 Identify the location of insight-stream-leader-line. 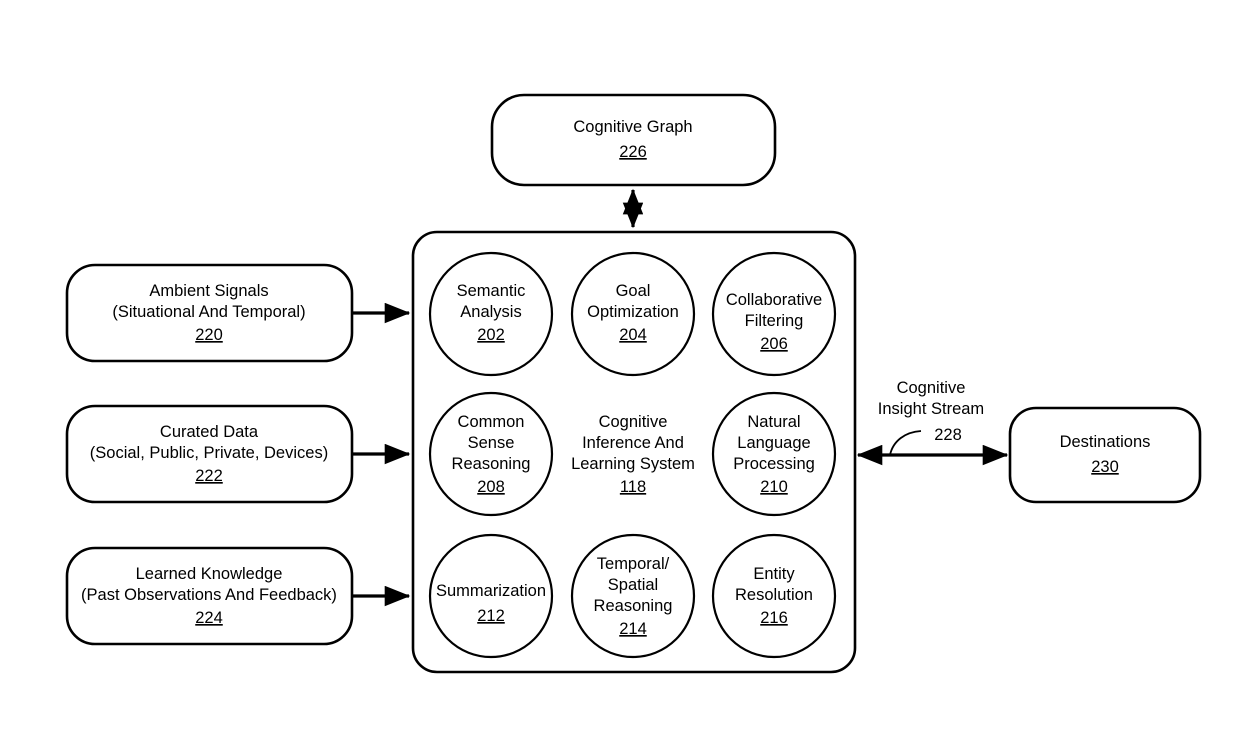
(905, 443).